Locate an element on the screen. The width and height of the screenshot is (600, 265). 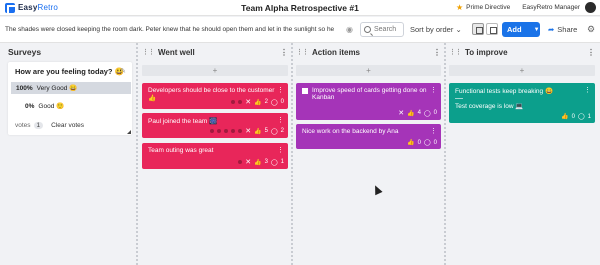
share-button: ➦ Share is located at coordinates (562, 29).